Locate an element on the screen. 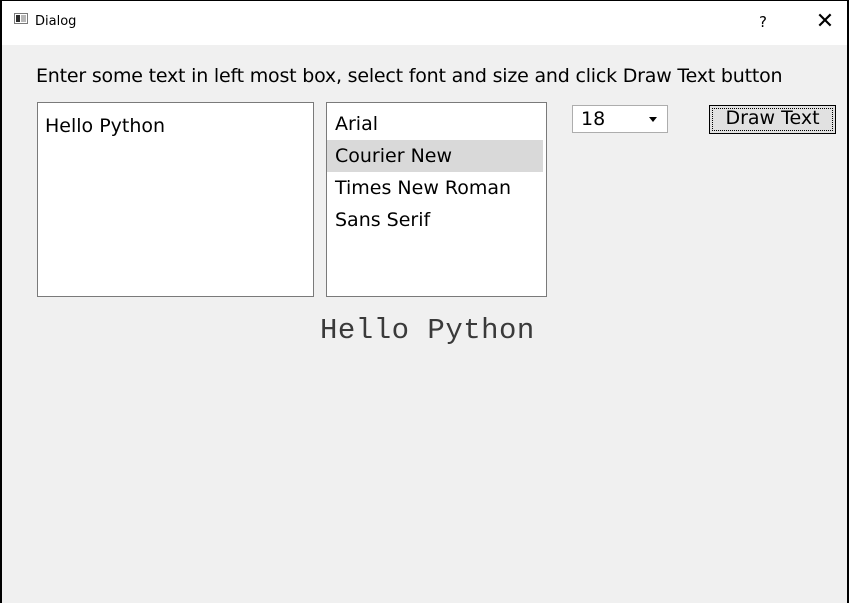 This screenshot has height=603, width=851. font-list-item-courier-new: Courier New is located at coordinates (435, 156).